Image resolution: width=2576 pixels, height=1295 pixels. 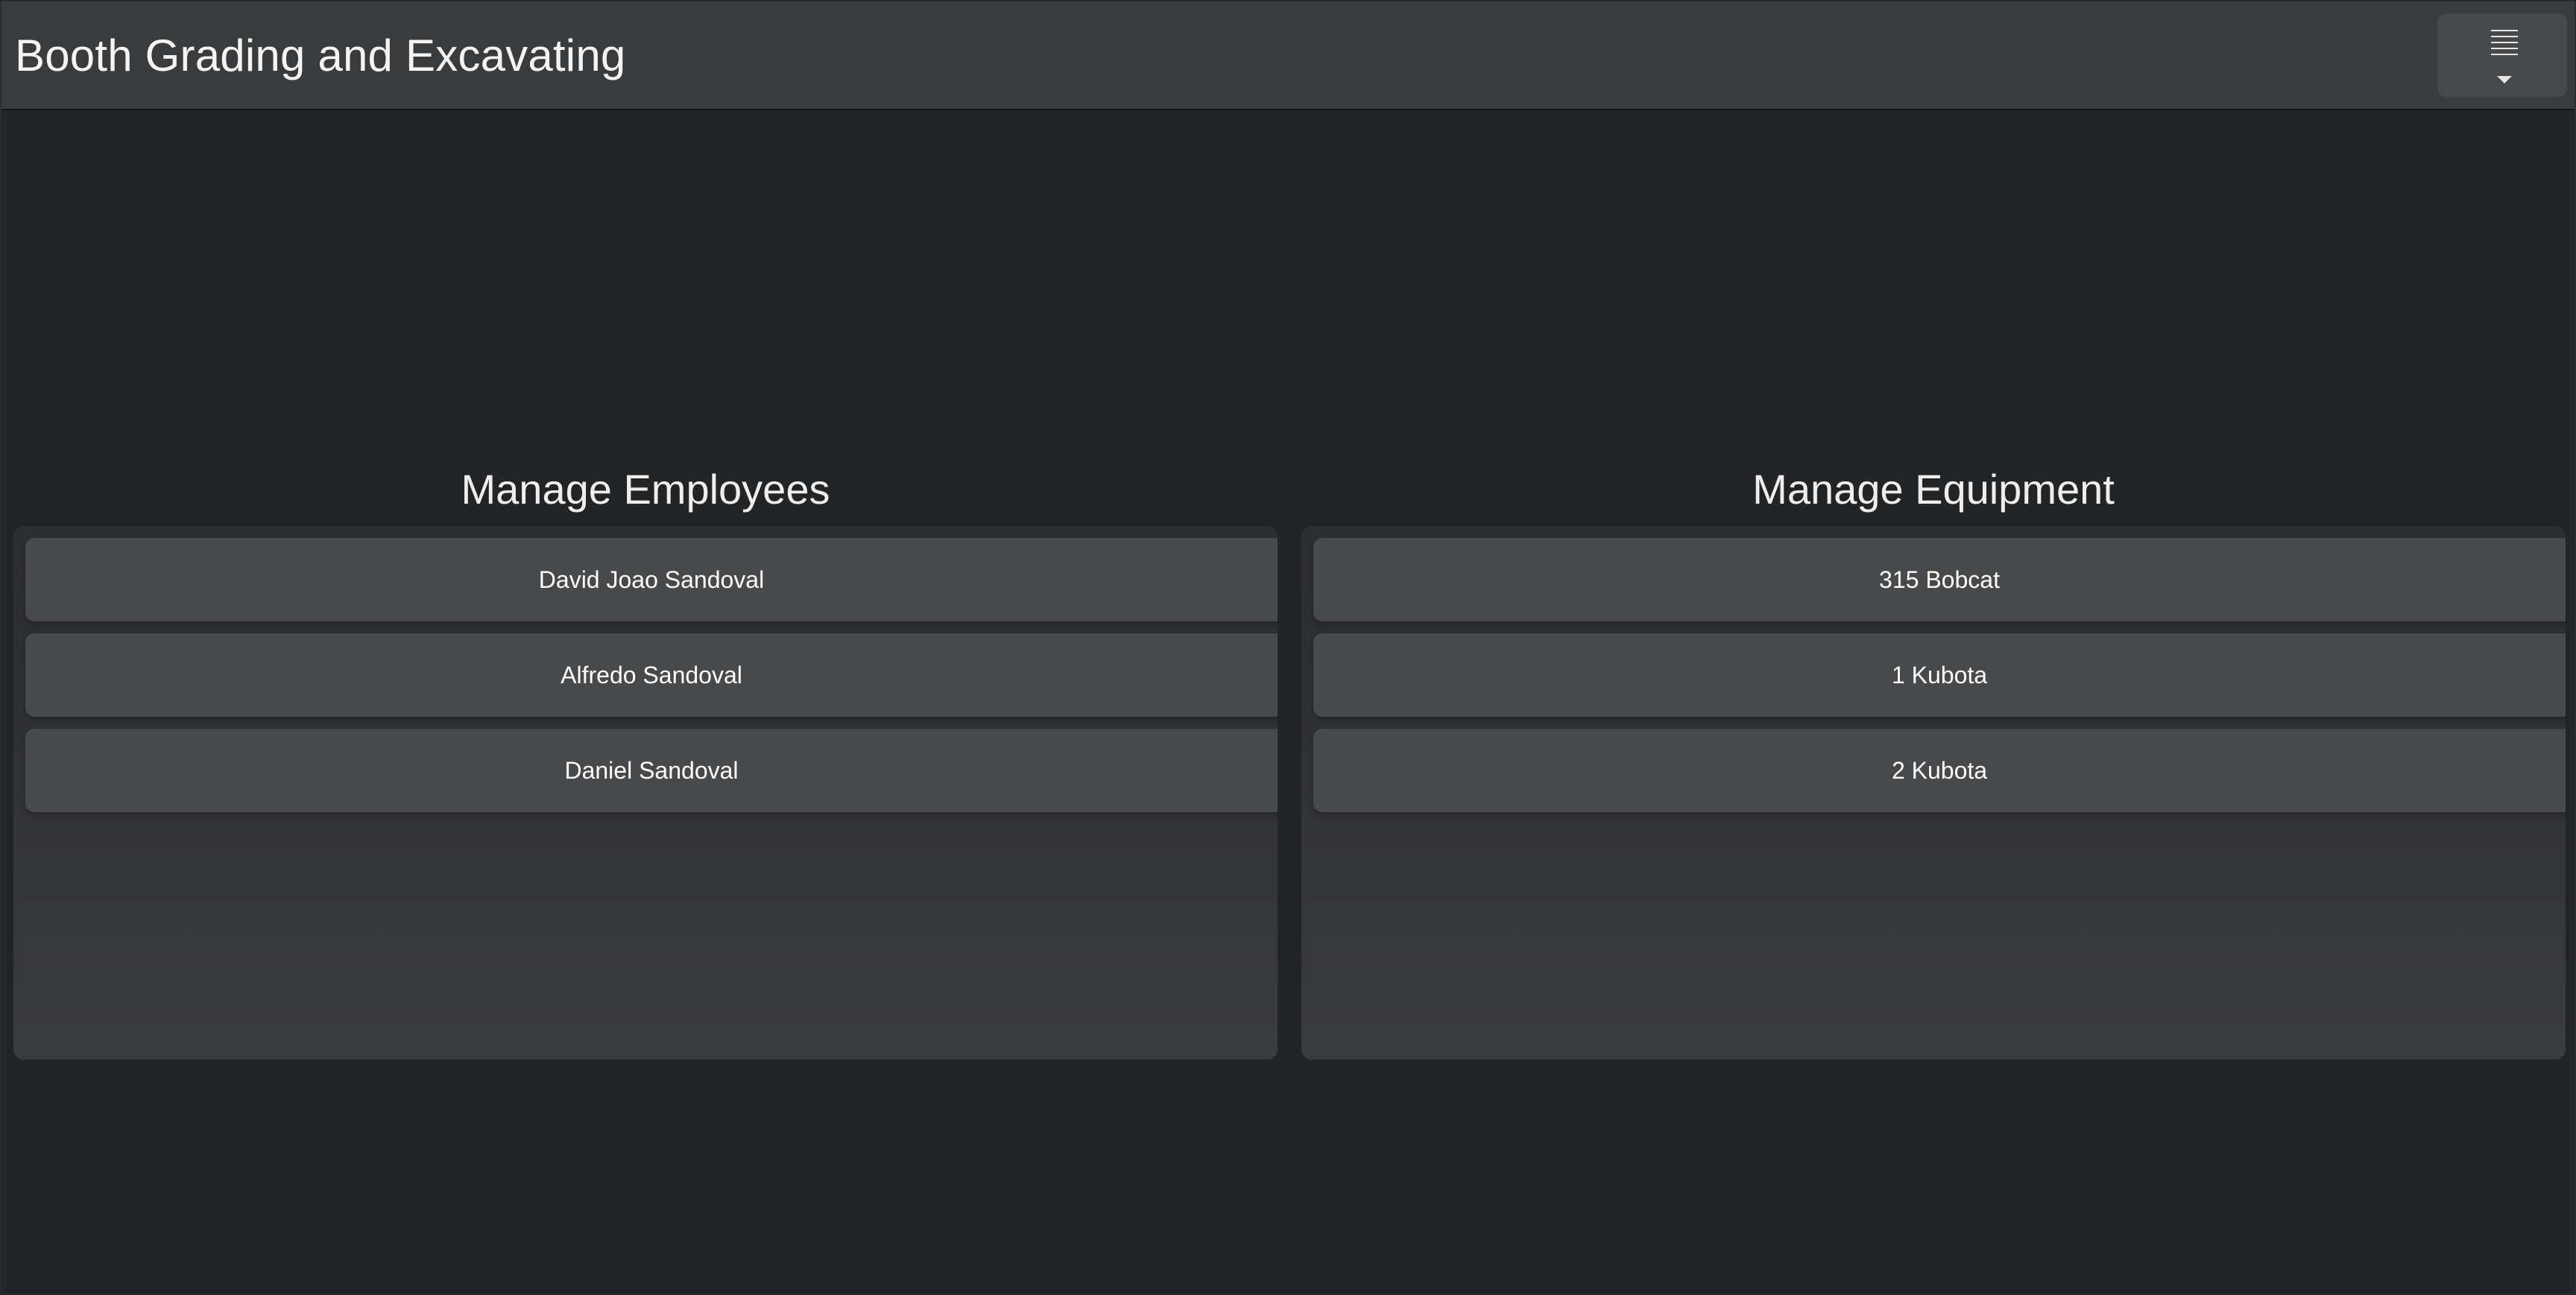 I want to click on app-title: Booth Grading and Excavating, so click(x=320, y=55).